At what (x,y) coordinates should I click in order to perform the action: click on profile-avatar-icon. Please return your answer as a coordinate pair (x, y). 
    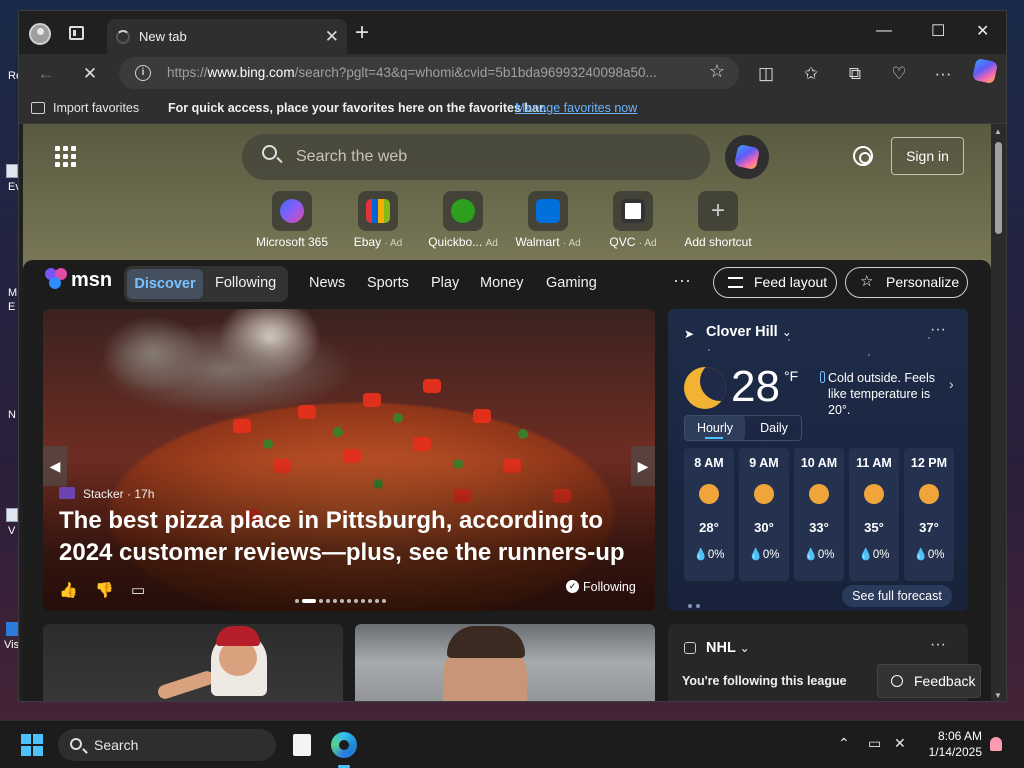
    Looking at the image, I should click on (40, 34).